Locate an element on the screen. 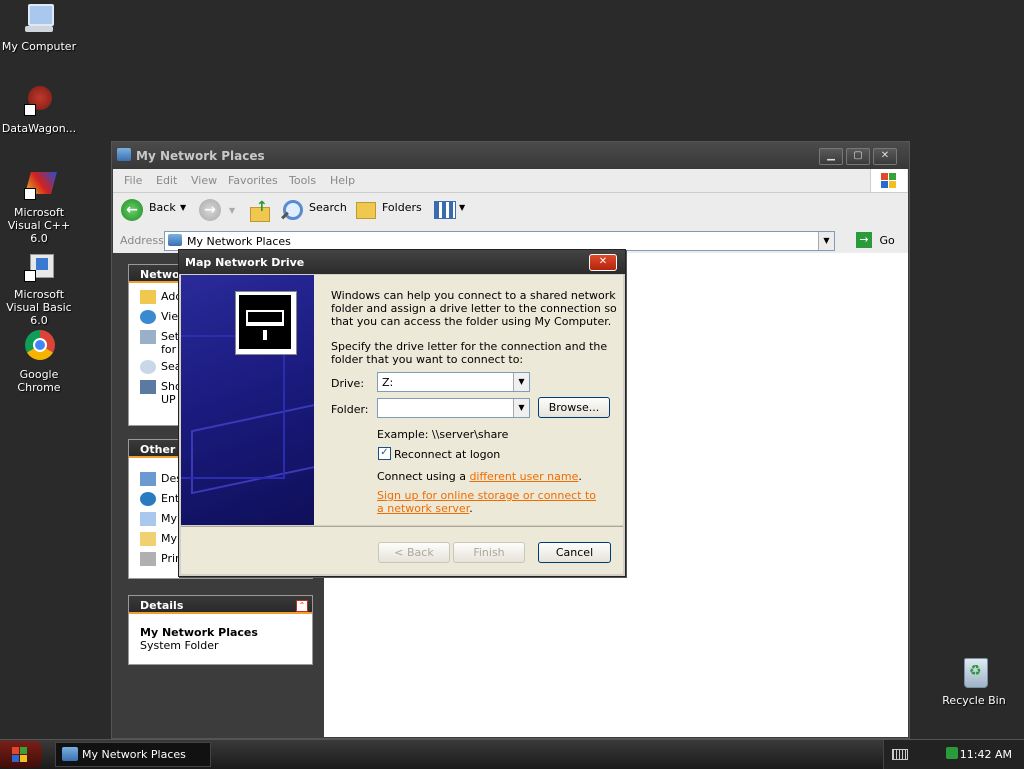 The image size is (1024, 769). search-label: Search is located at coordinates (328, 207).